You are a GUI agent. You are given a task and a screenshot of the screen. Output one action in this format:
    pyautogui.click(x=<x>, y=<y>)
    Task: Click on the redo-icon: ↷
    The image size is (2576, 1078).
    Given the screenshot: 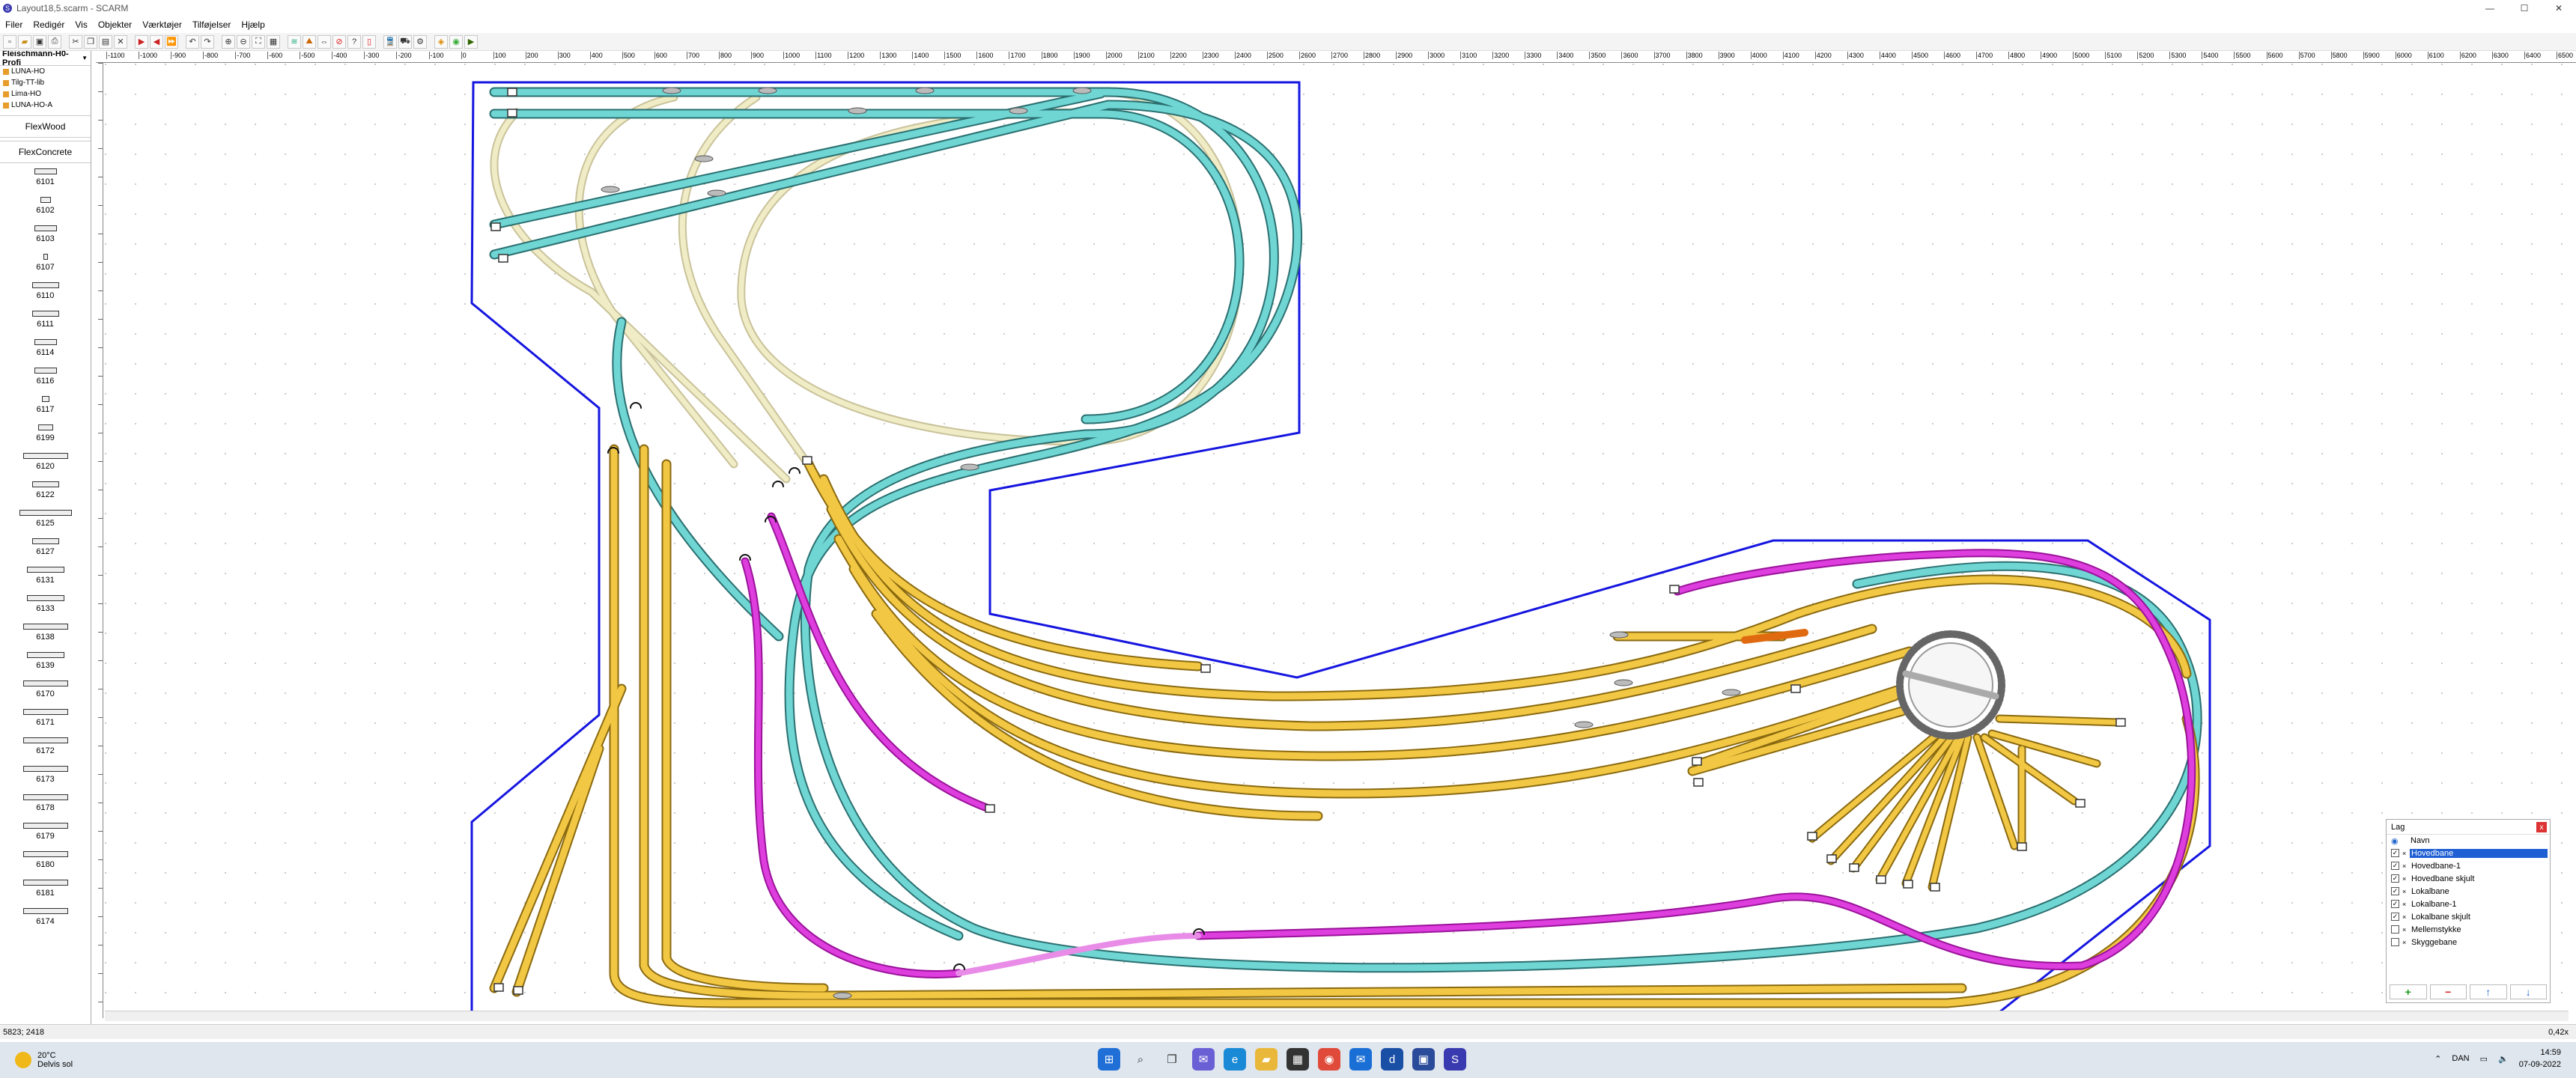 What is the action you would take?
    pyautogui.click(x=207, y=41)
    